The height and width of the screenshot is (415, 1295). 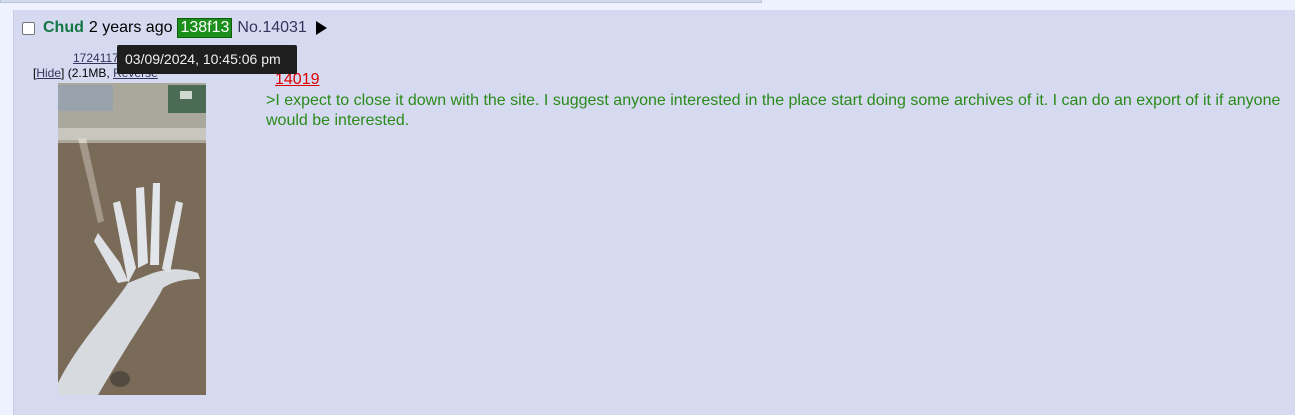 What do you see at coordinates (96, 58) in the screenshot?
I see `file-name-link: 1724117` at bounding box center [96, 58].